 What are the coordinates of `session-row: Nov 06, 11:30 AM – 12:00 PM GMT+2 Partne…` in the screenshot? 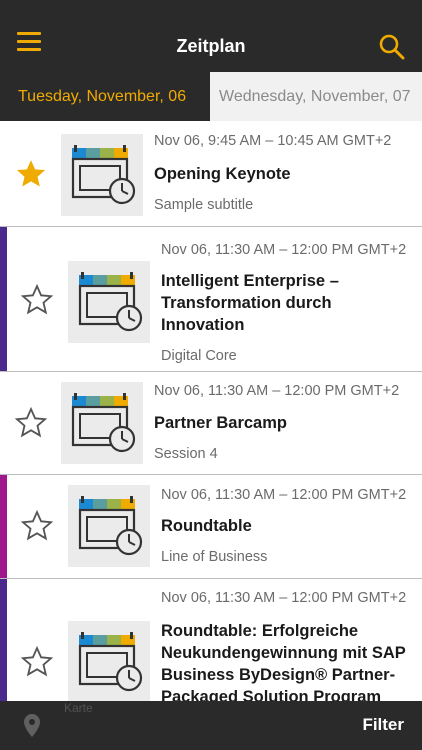 It's located at (211, 423).